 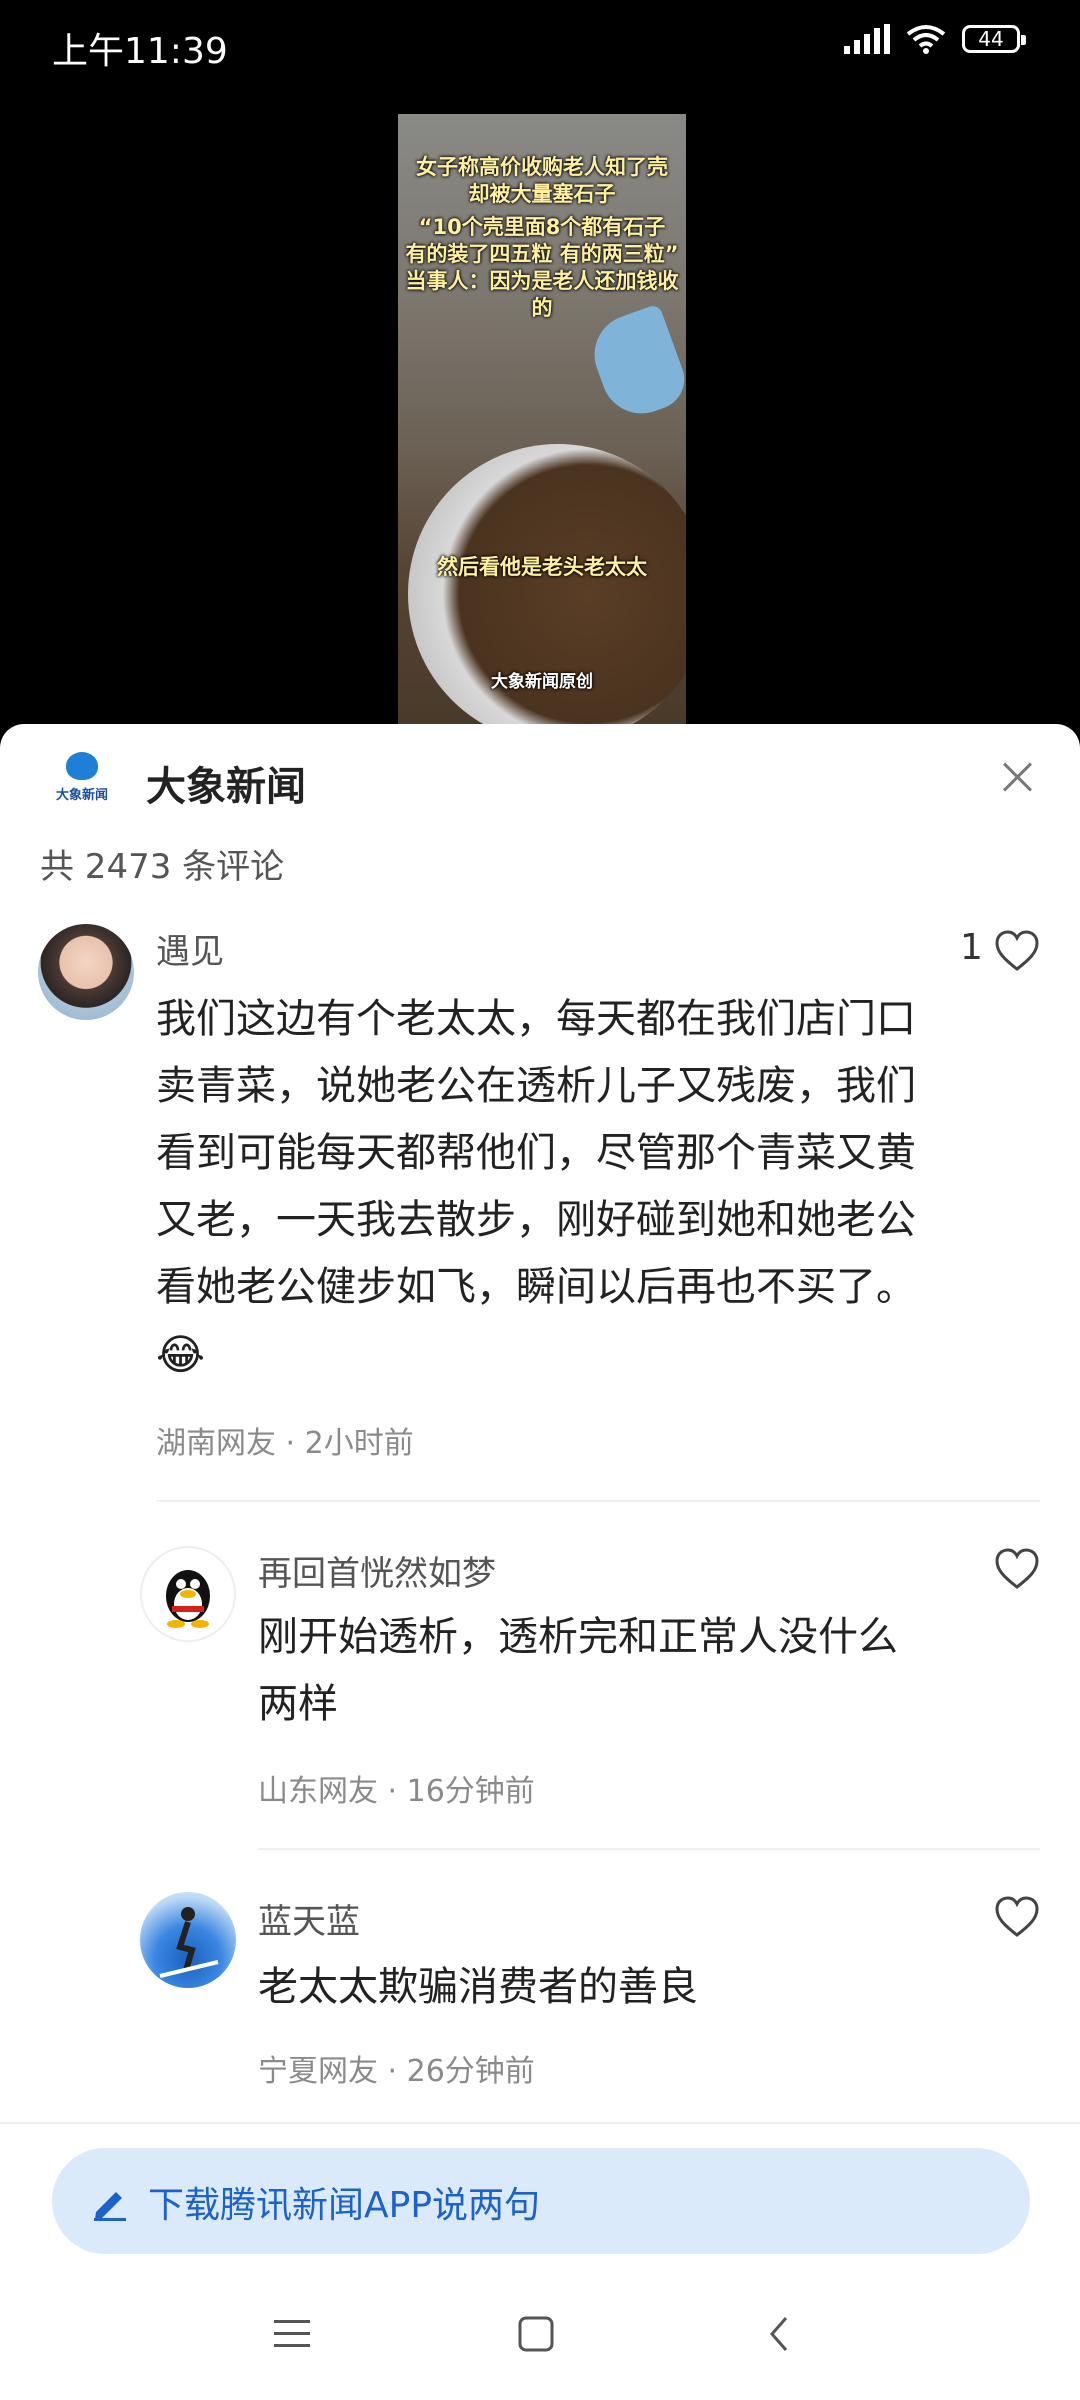 I want to click on video-subtitle: 然后看他是老头老太太, so click(x=542, y=567).